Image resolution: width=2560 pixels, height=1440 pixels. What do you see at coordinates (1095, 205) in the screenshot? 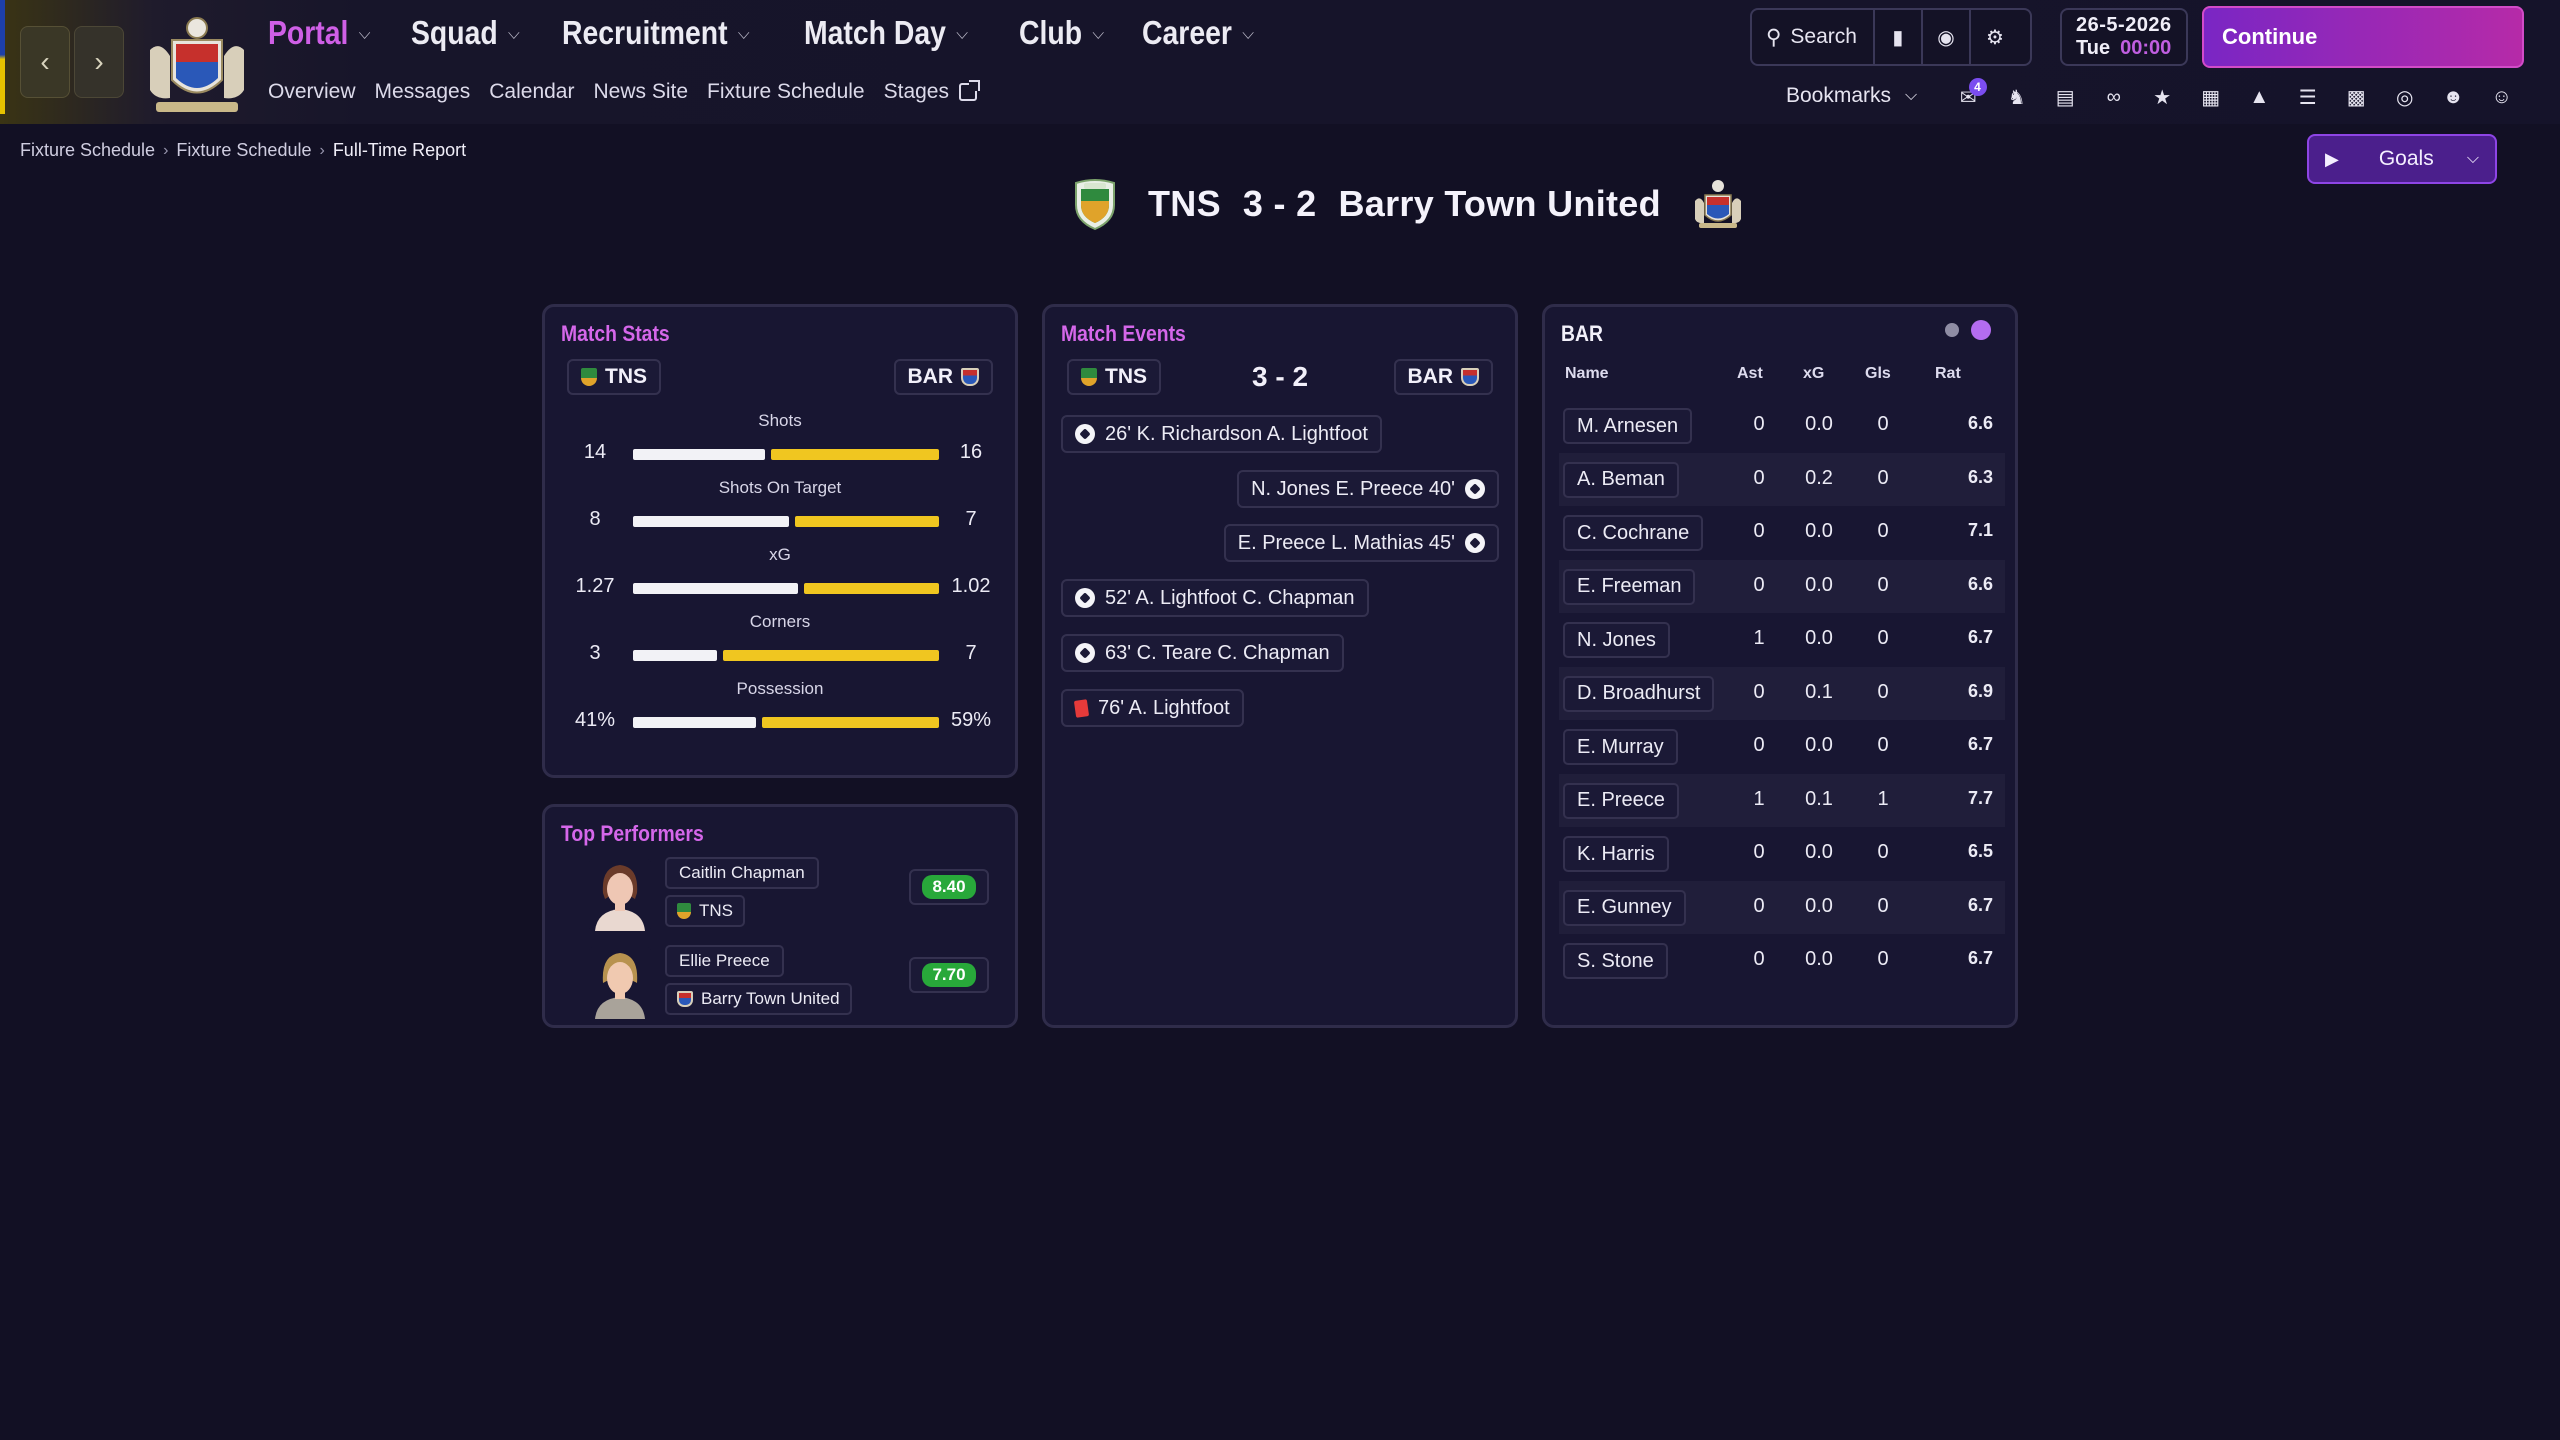
I see `tns-crest-logo` at bounding box center [1095, 205].